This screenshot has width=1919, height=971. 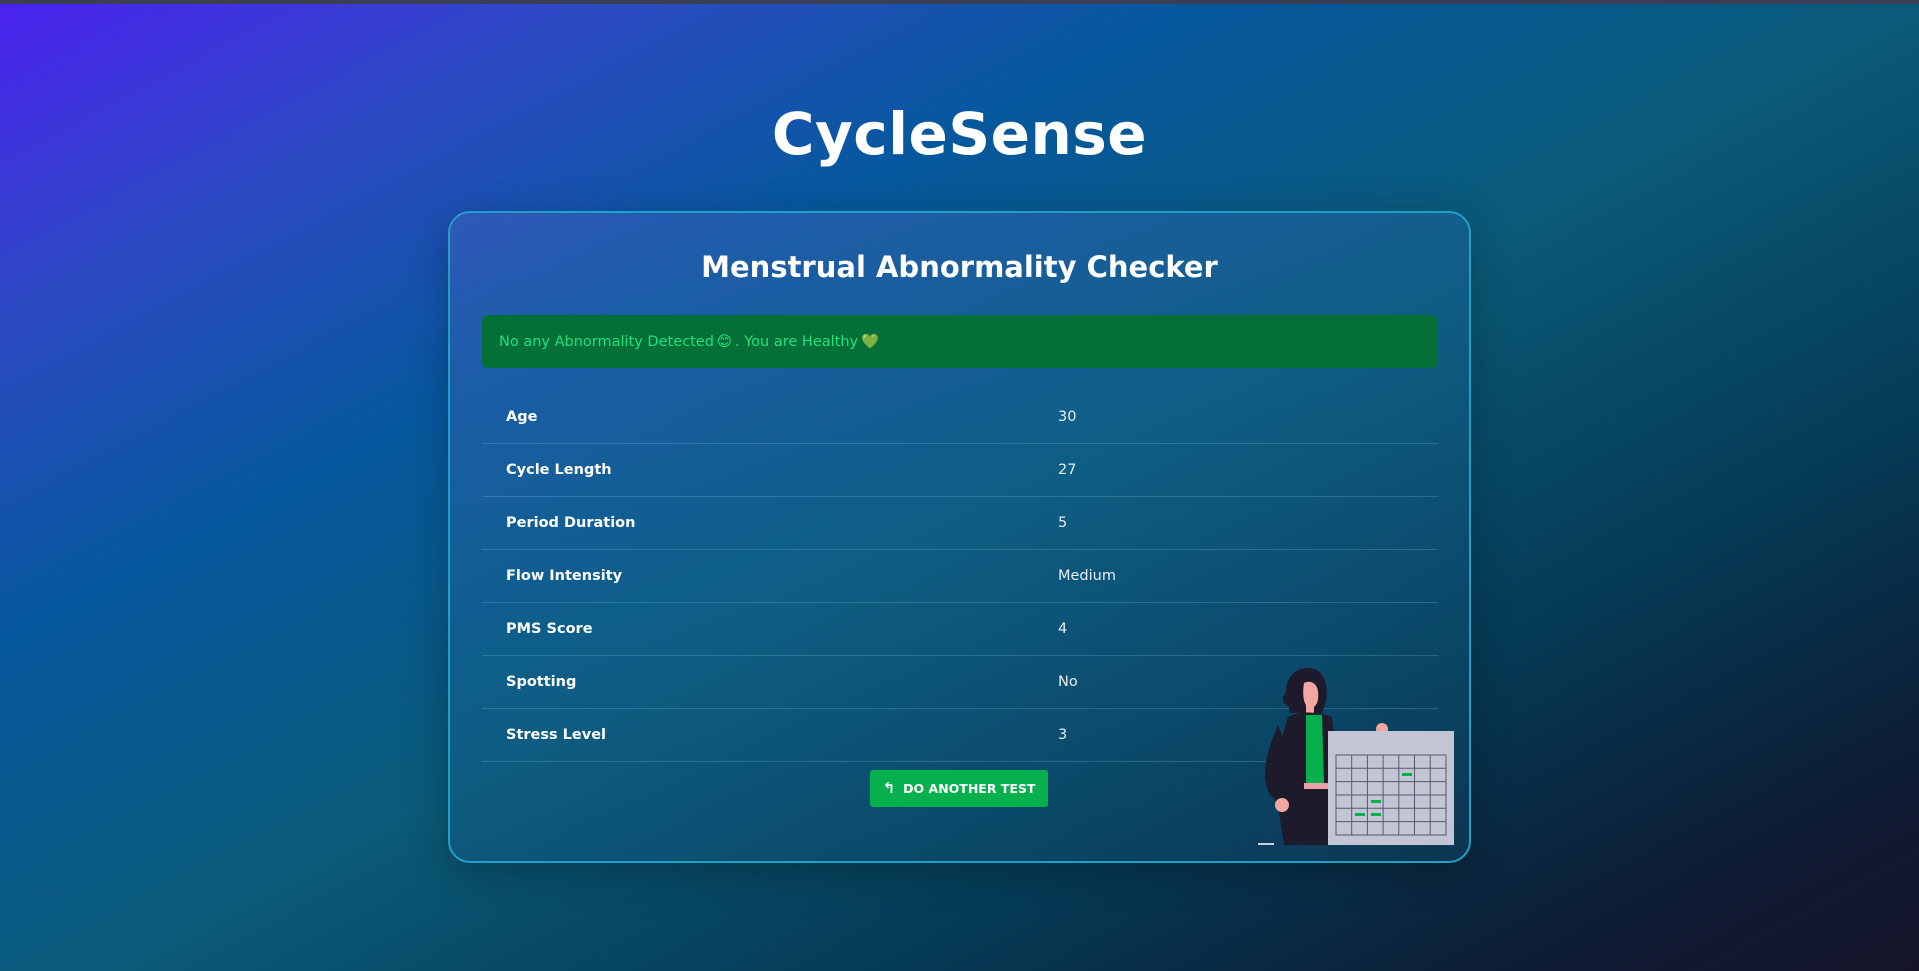 What do you see at coordinates (1087, 576) in the screenshot?
I see `row-value: Medium` at bounding box center [1087, 576].